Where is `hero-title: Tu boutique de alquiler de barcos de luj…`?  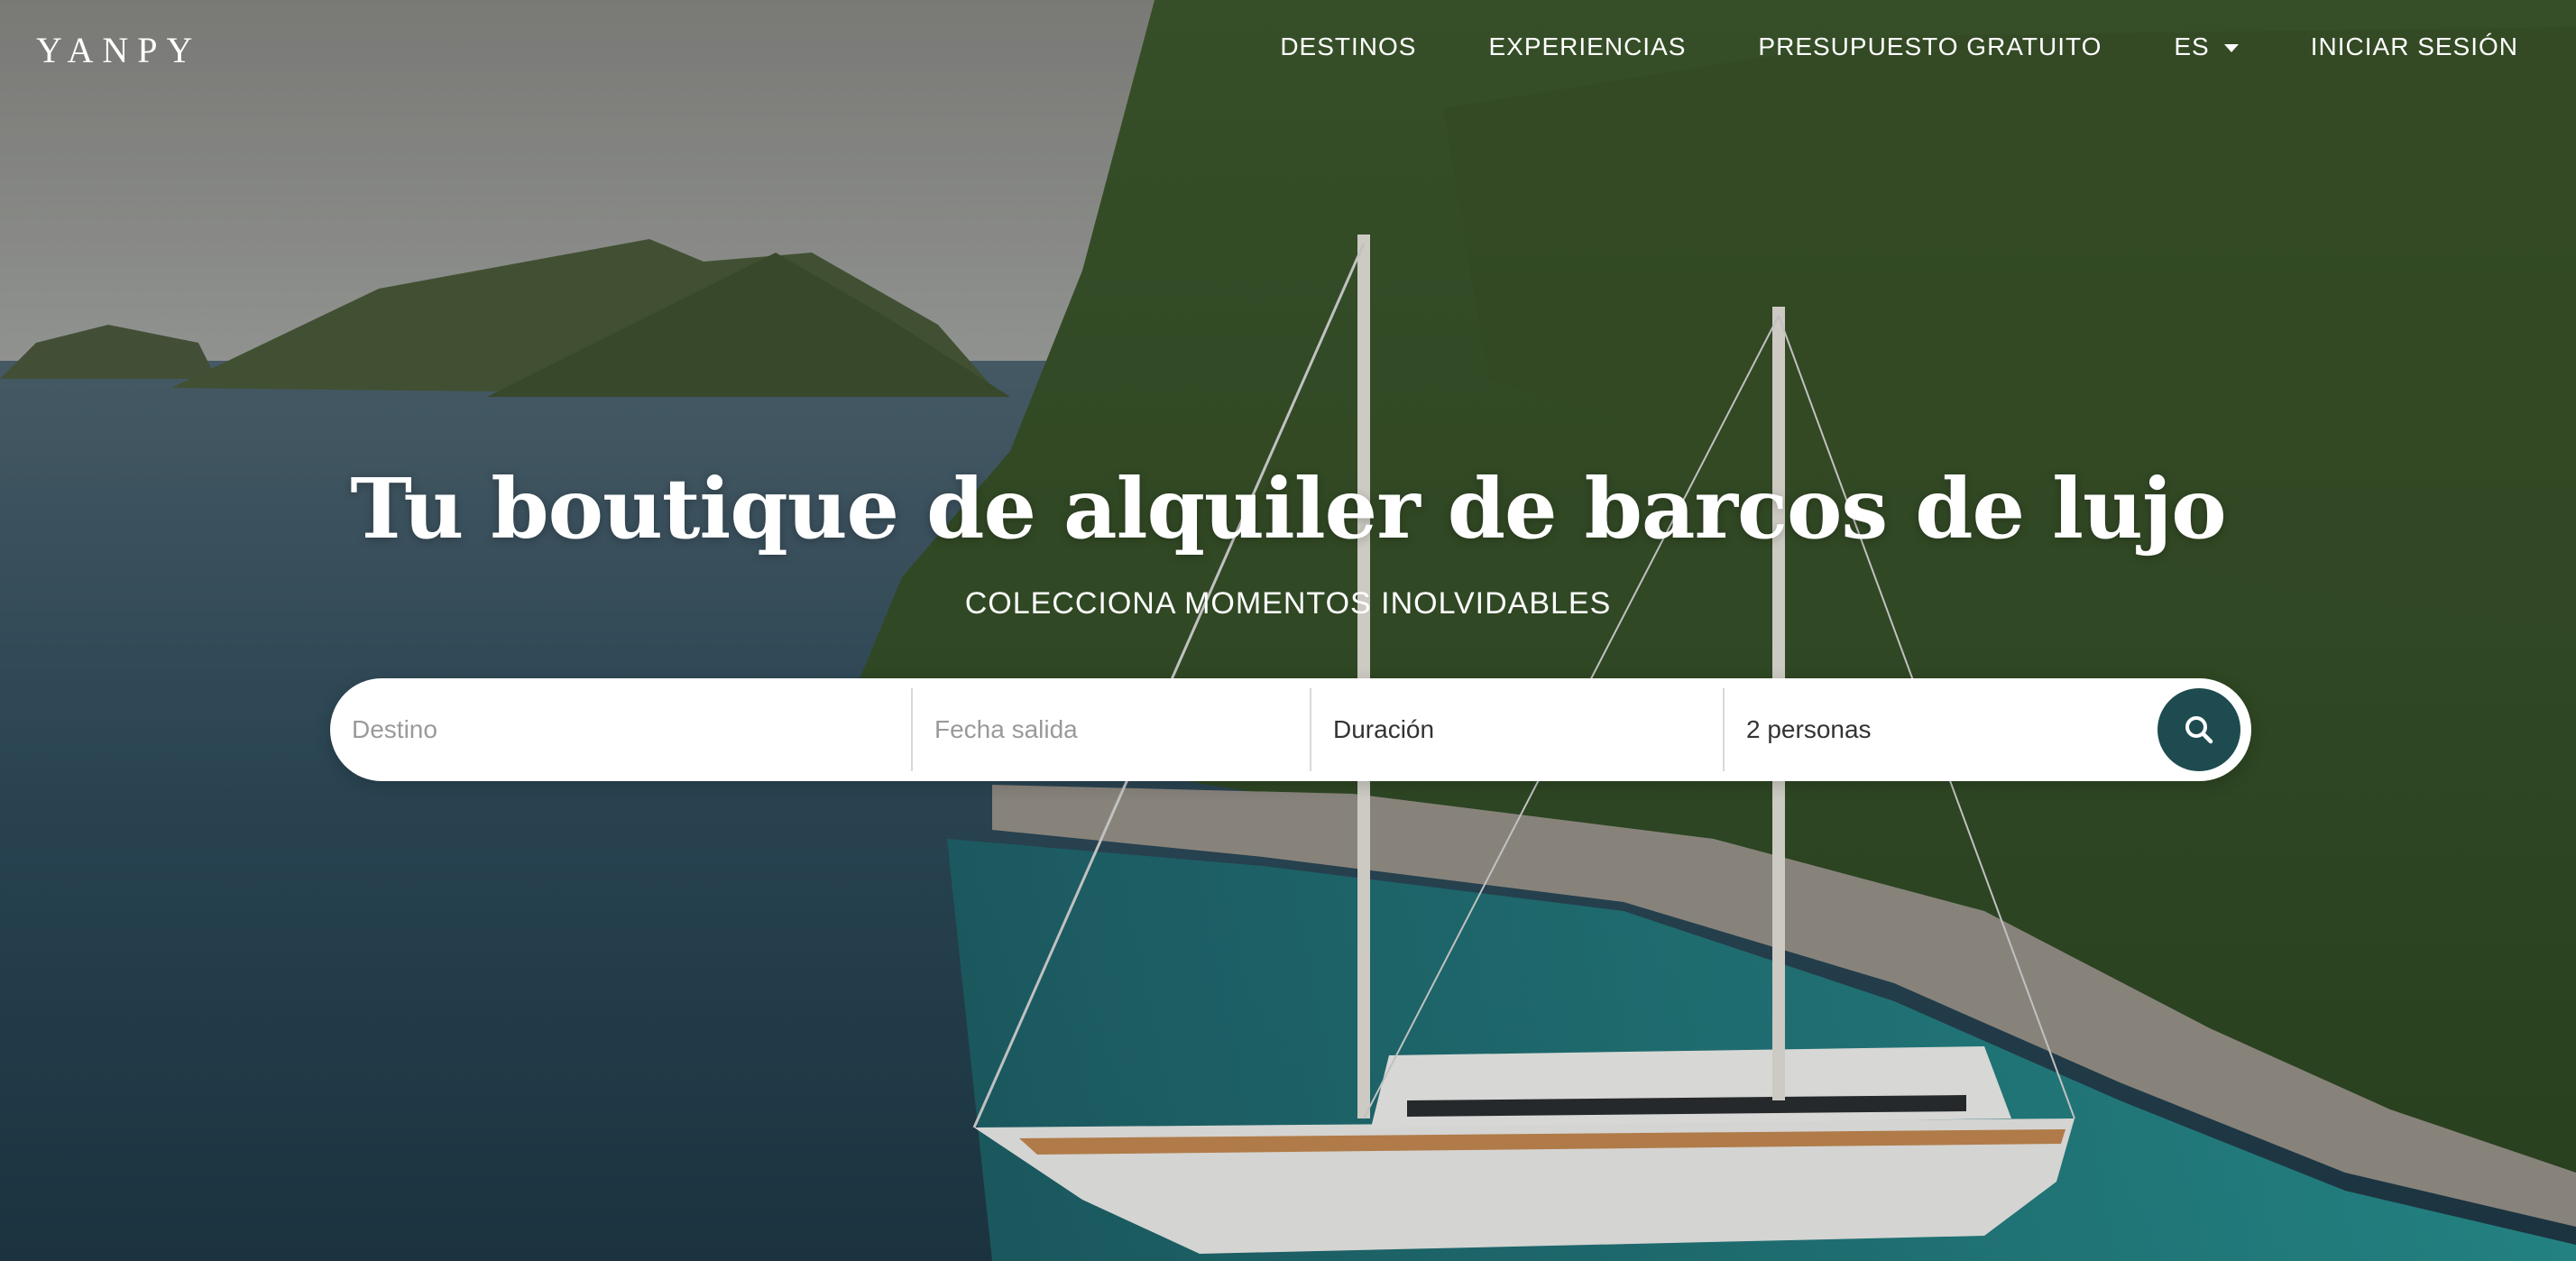 hero-title: Tu boutique de alquiler de barcos de luj… is located at coordinates (1288, 508).